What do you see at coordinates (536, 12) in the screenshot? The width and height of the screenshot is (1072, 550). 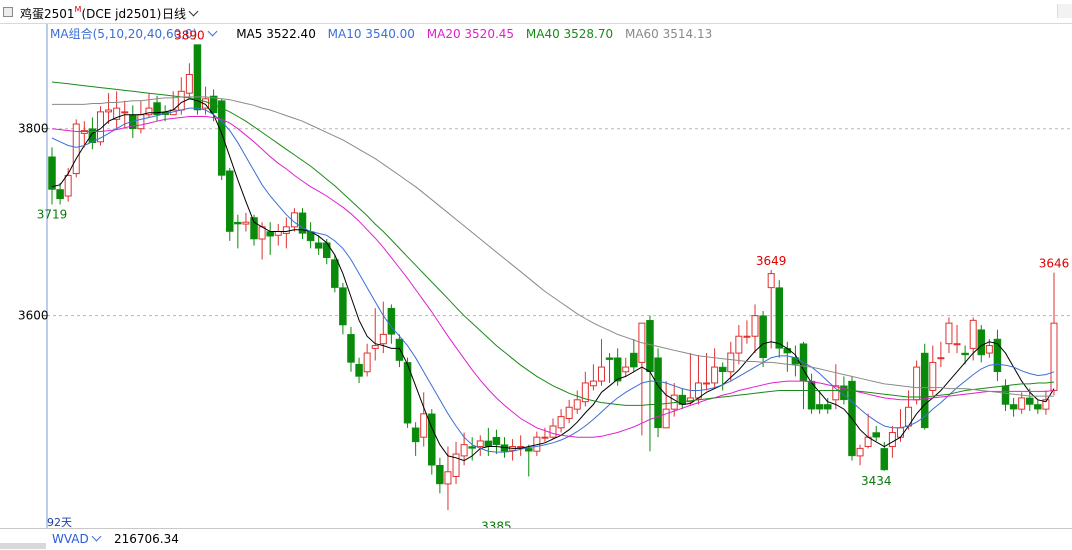 I see `title-bar: 鸡蛋2501M(DCE jd2501) 日线` at bounding box center [536, 12].